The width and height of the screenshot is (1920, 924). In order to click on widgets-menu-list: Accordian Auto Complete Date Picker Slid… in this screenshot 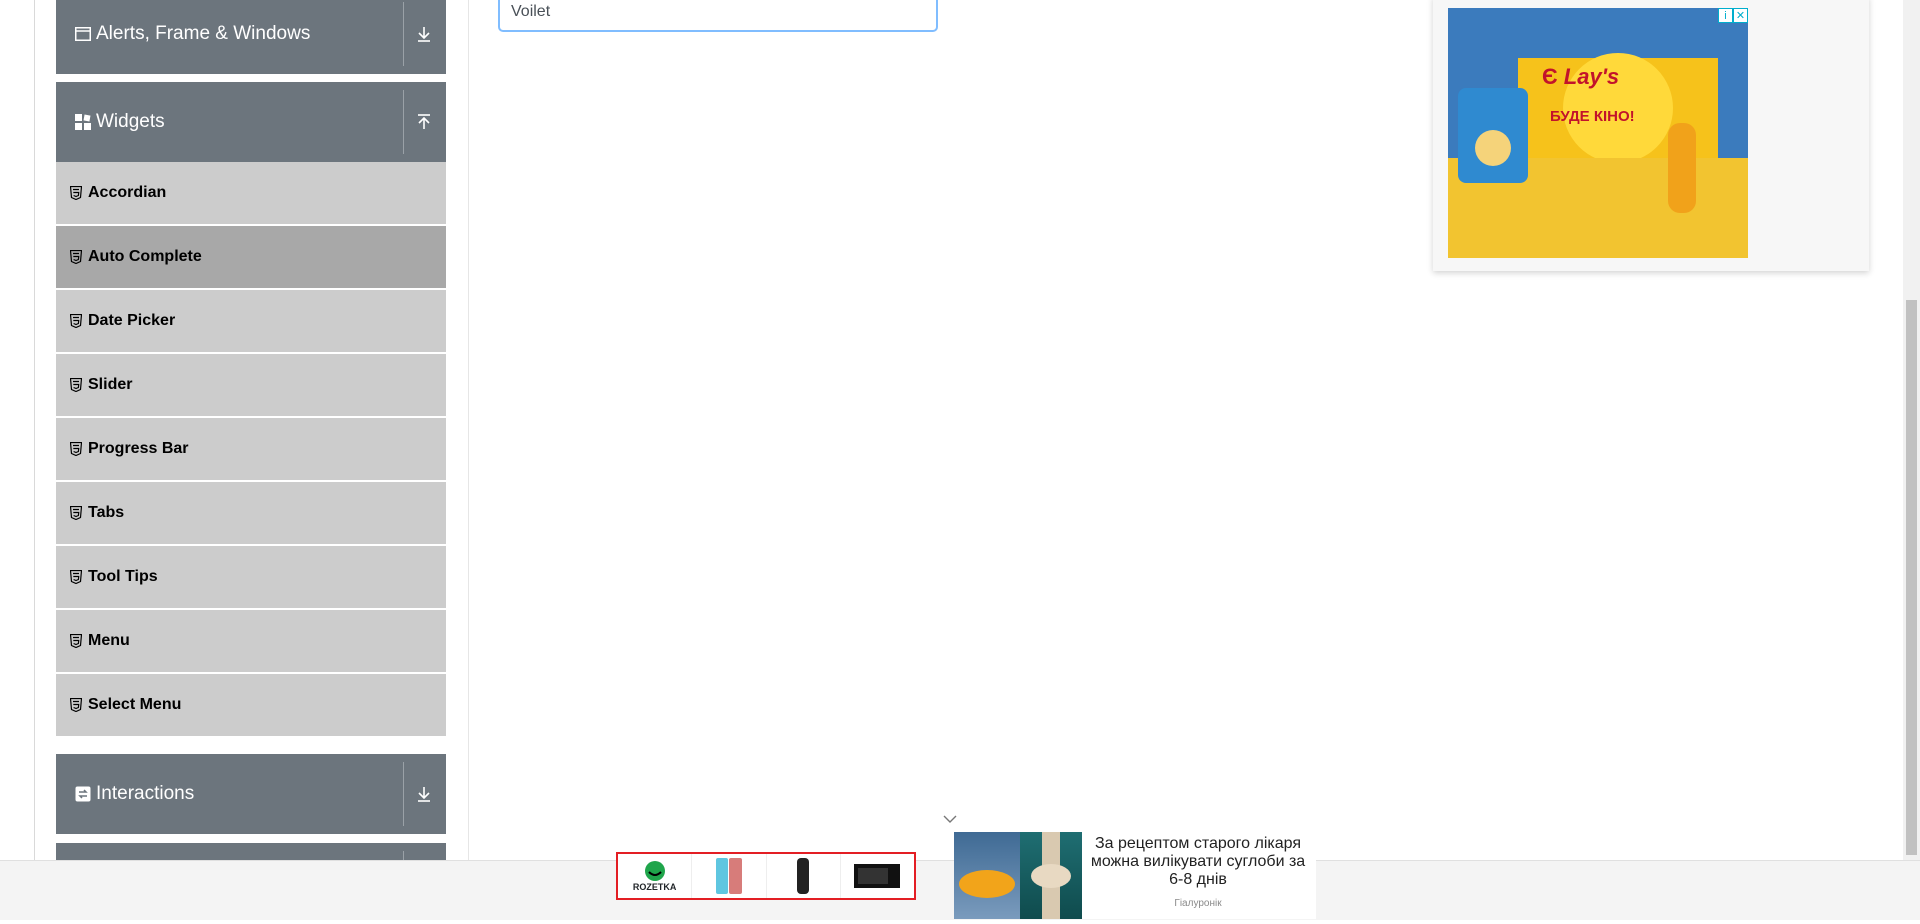, I will do `click(251, 450)`.